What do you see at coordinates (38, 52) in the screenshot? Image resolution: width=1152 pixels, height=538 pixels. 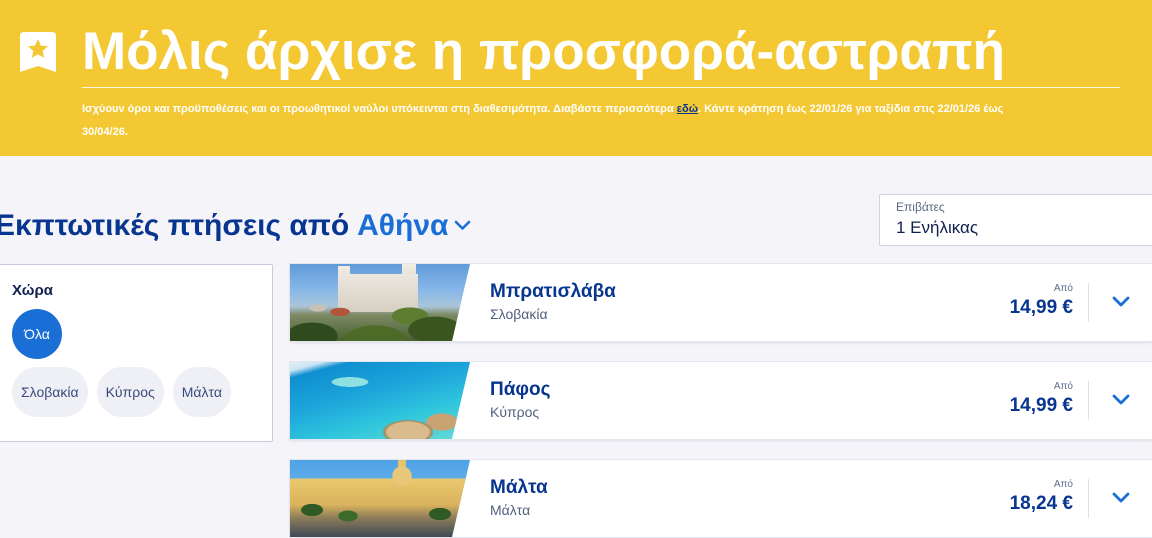 I see `star-badge-icon` at bounding box center [38, 52].